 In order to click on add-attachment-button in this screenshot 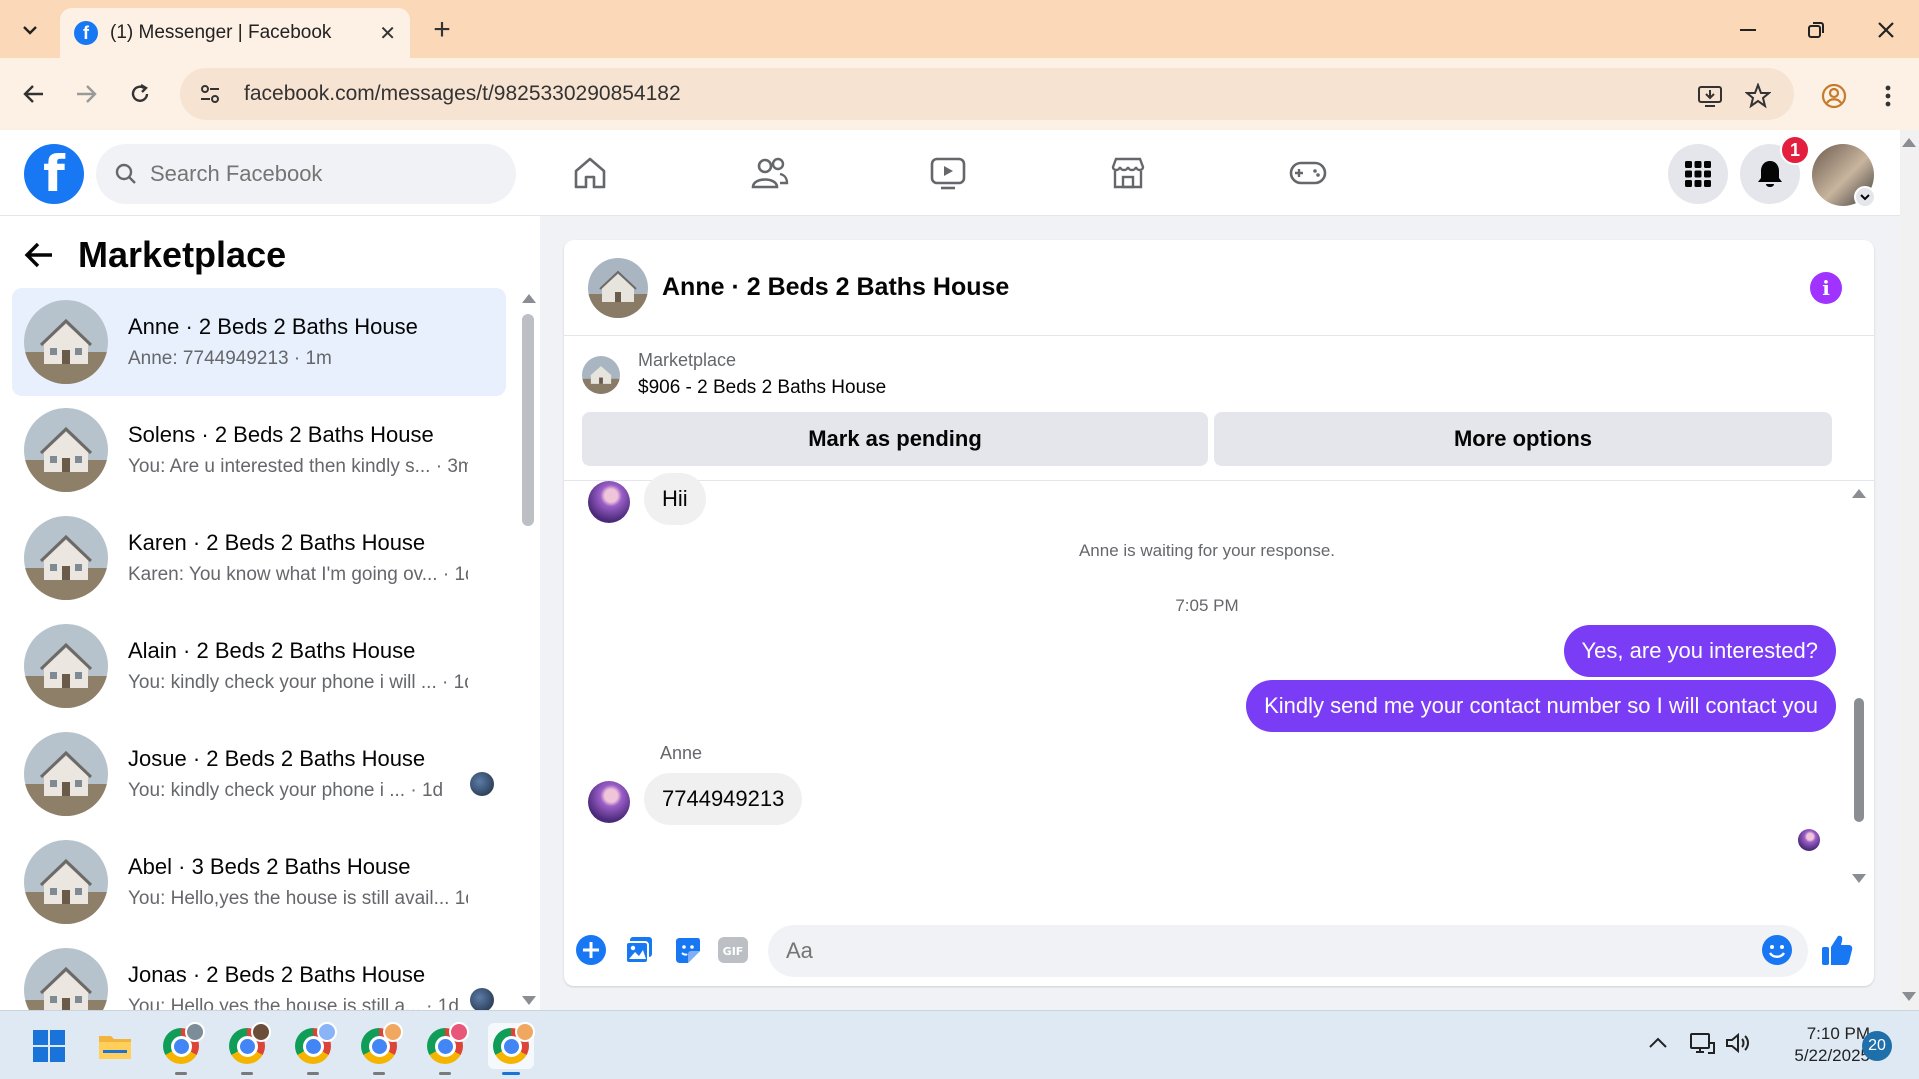, I will do `click(591, 950)`.